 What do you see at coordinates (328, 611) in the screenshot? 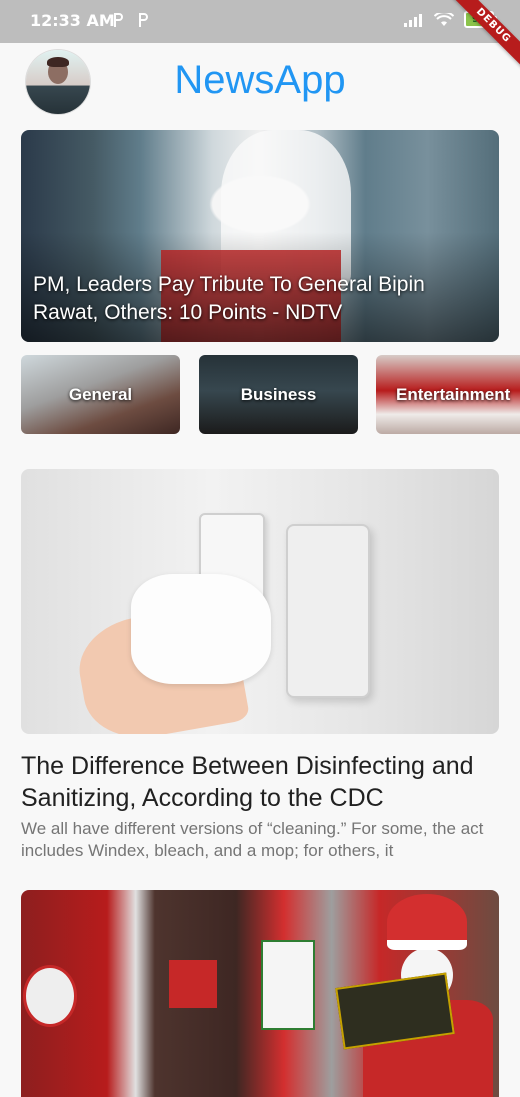
I see `image-switch` at bounding box center [328, 611].